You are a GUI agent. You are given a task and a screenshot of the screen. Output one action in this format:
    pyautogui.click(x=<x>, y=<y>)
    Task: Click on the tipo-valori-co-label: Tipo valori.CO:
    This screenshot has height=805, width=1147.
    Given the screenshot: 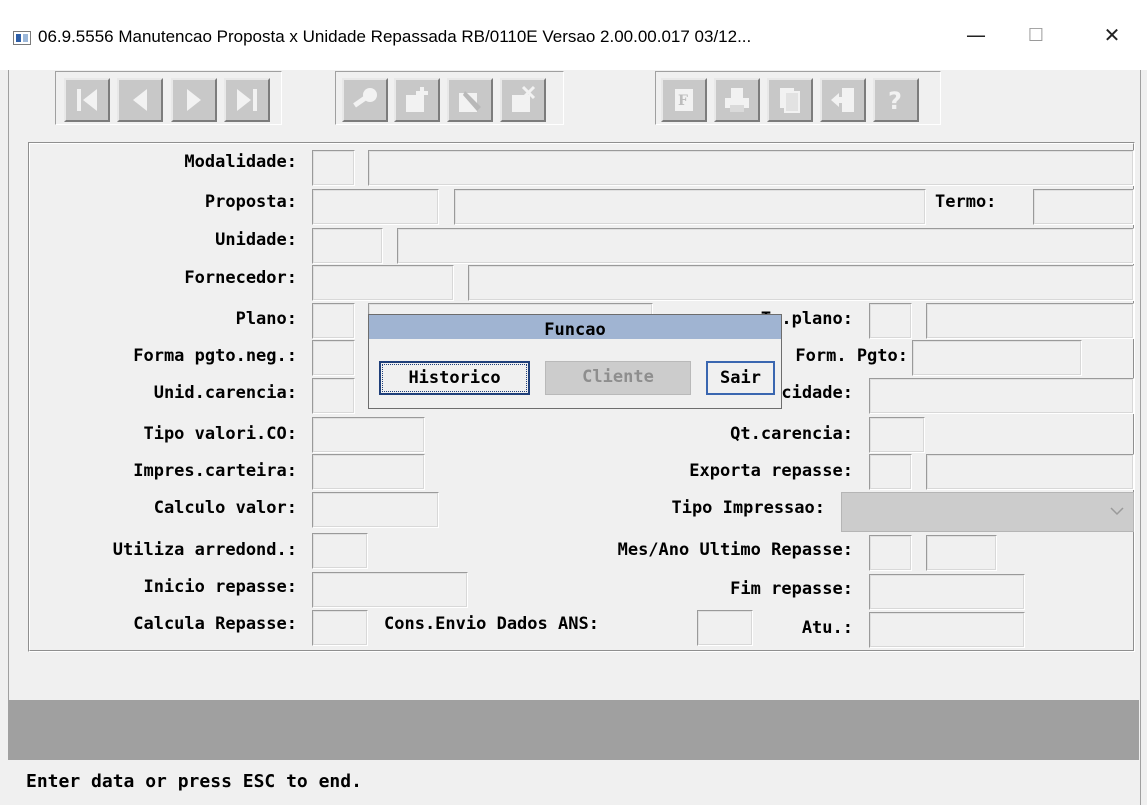 What is the action you would take?
    pyautogui.click(x=220, y=434)
    